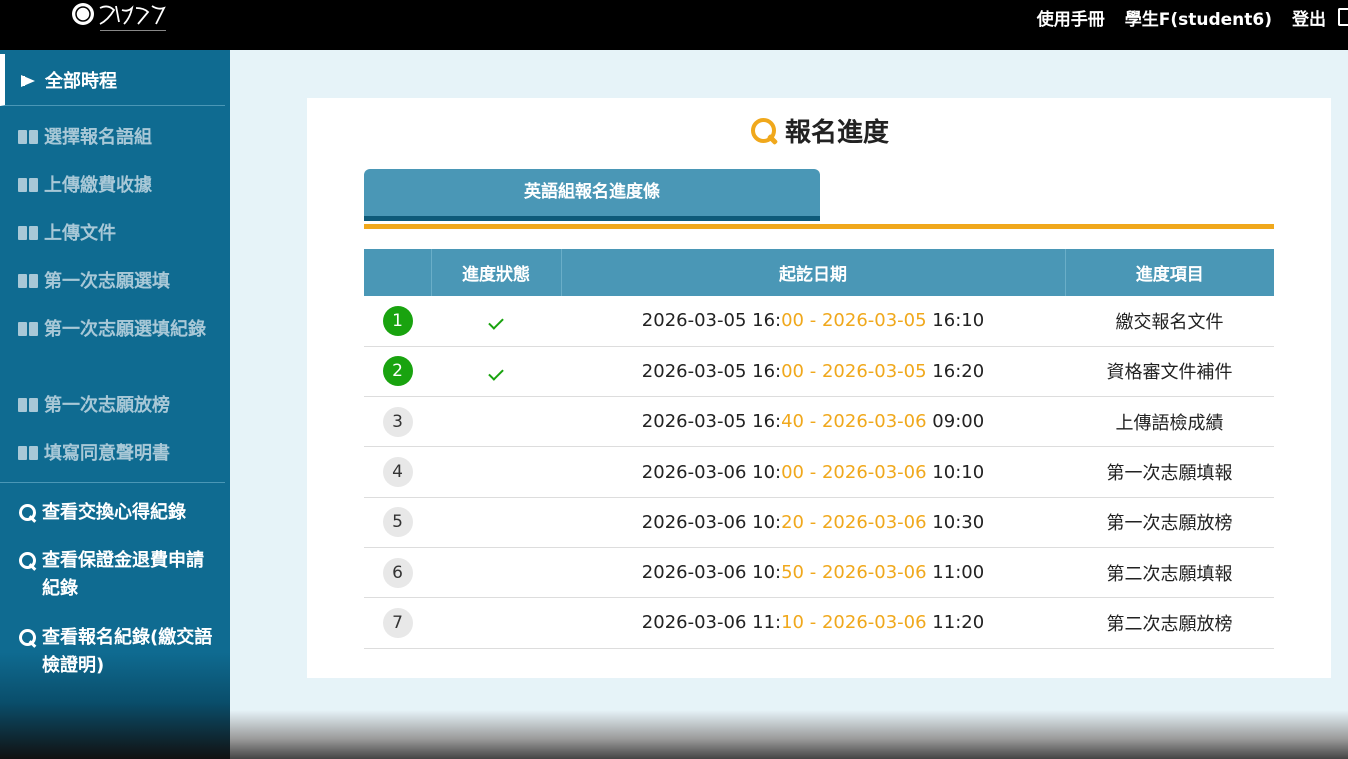 The height and width of the screenshot is (759, 1348). Describe the element at coordinates (1169, 472) in the screenshot. I see `progress-item-cell: 第一次志願填報` at that location.